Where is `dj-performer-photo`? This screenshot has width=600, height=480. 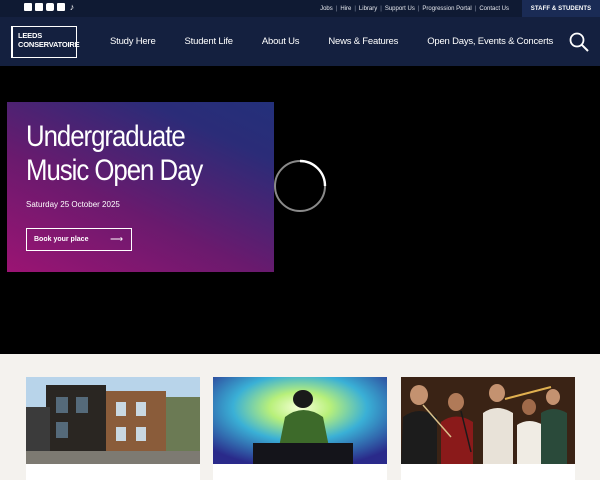
dj-performer-photo is located at coordinates (300, 420).